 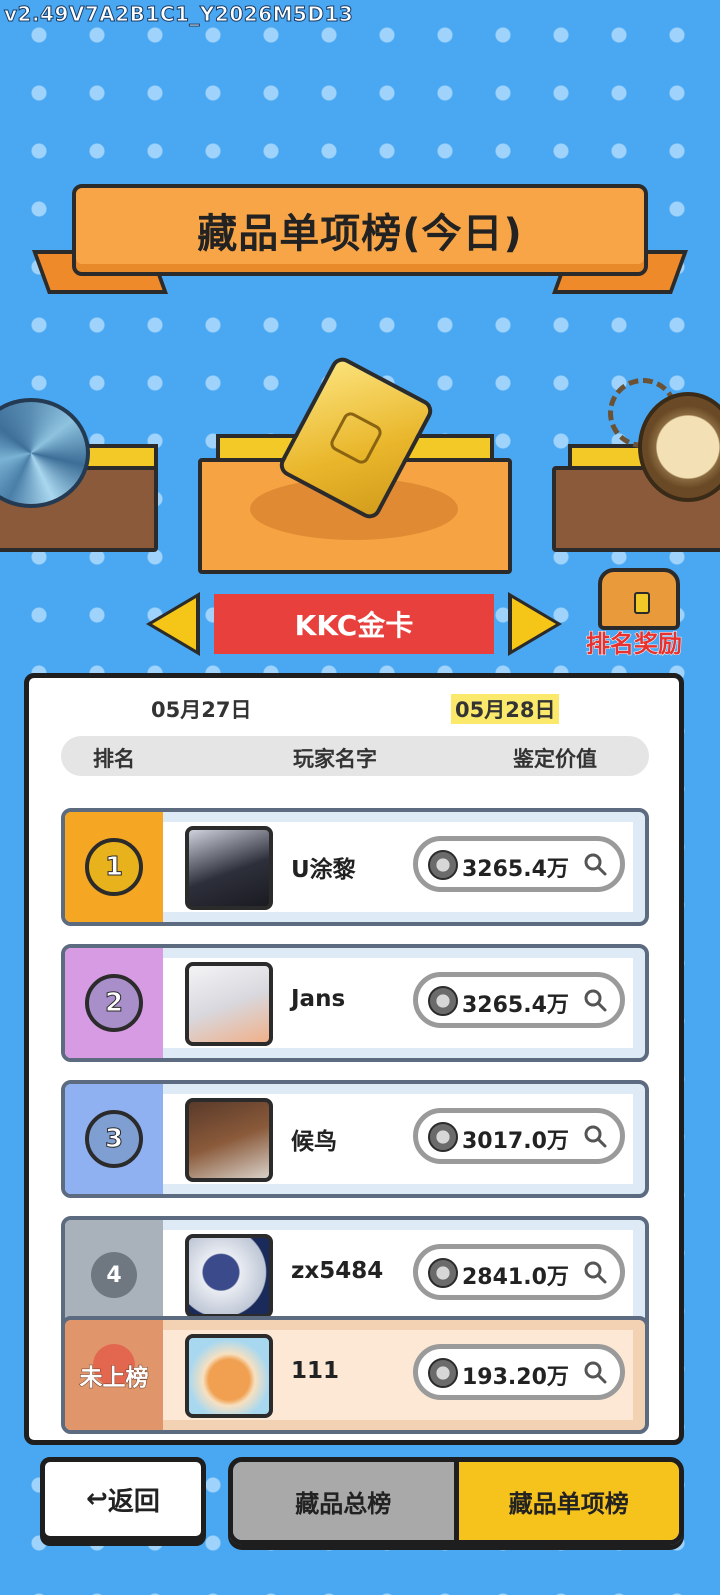 What do you see at coordinates (634, 641) in the screenshot?
I see `ranking-reward-button: 排名奖励` at bounding box center [634, 641].